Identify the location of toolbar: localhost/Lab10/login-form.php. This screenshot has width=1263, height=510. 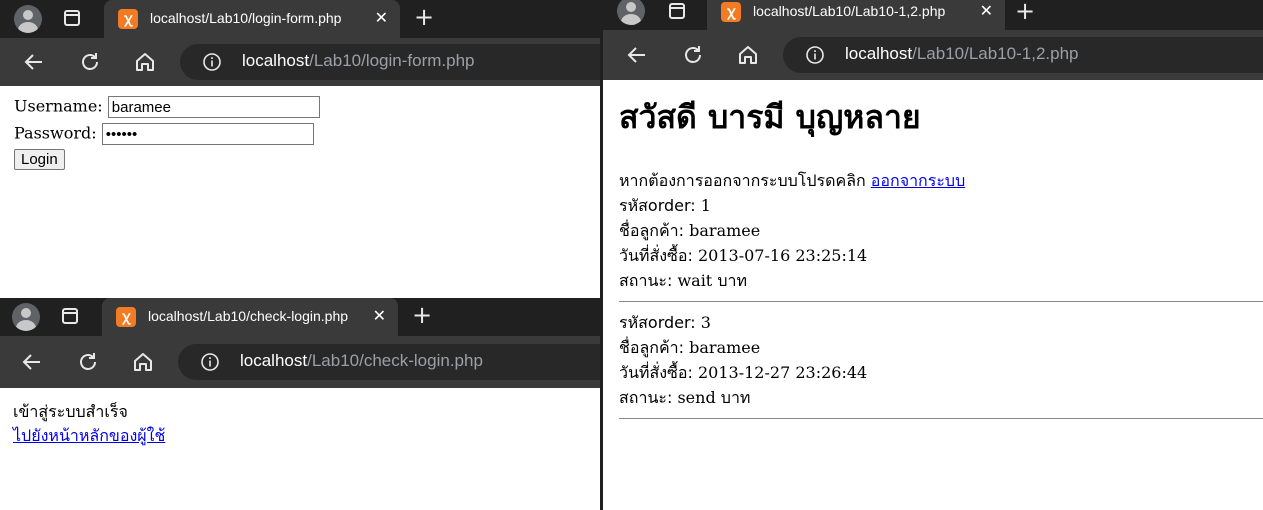
(300, 62).